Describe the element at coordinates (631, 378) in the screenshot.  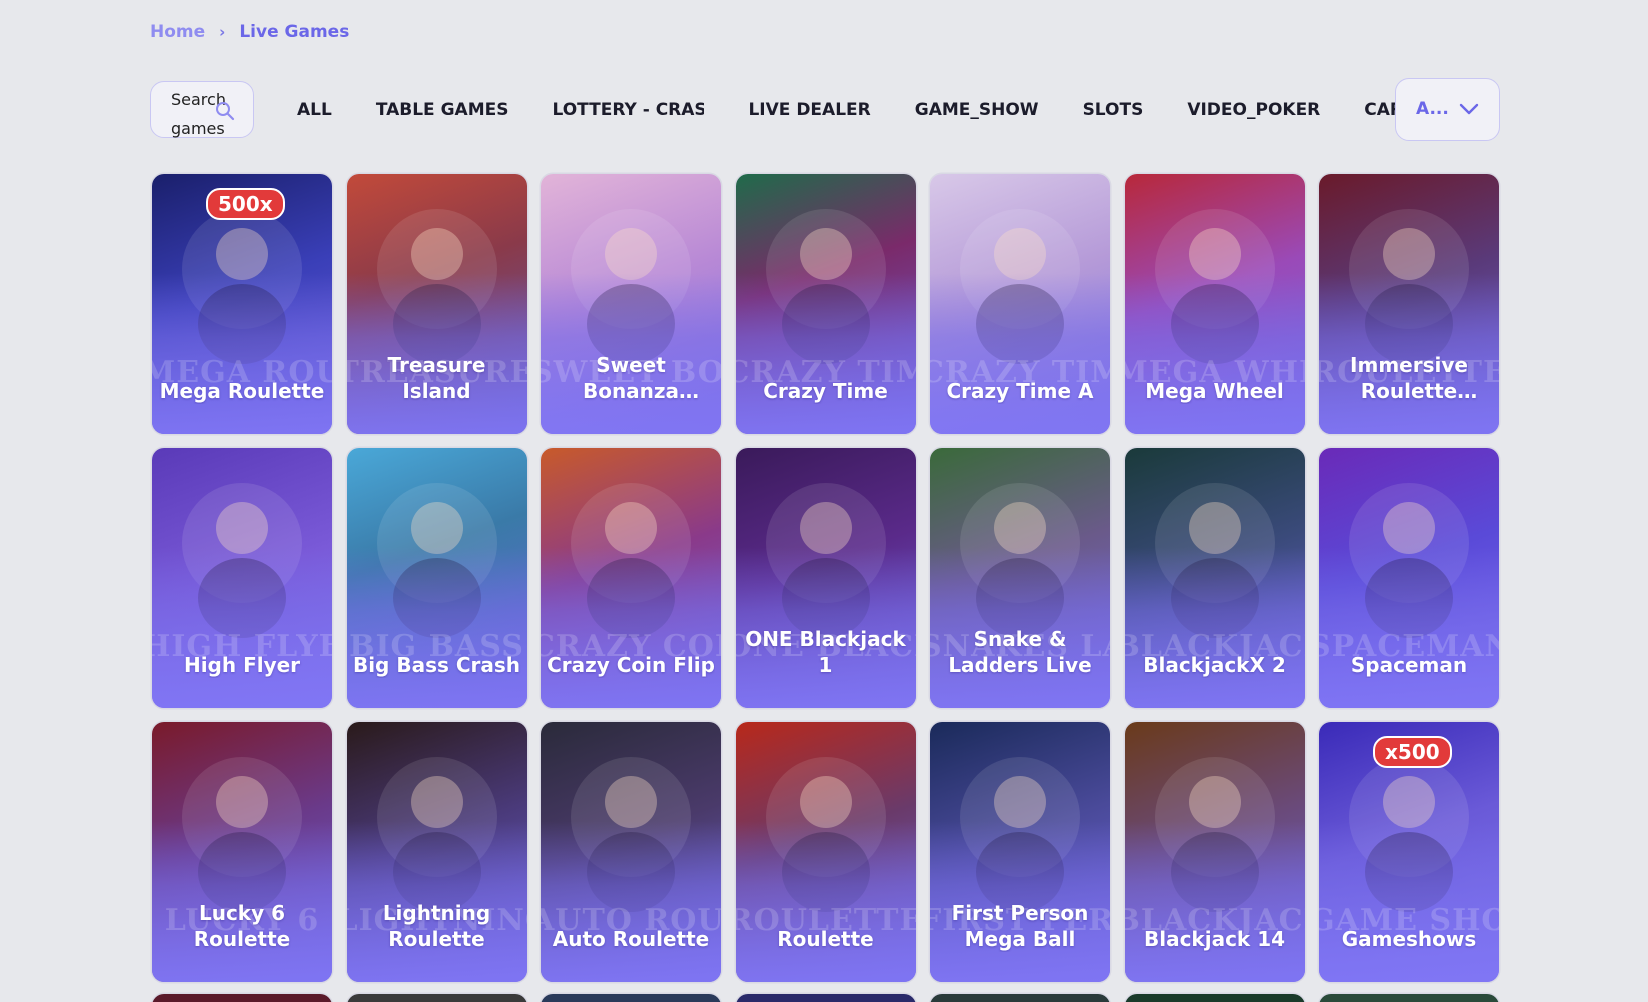
I see `game-title: Sweet Bonanza Candyland` at that location.